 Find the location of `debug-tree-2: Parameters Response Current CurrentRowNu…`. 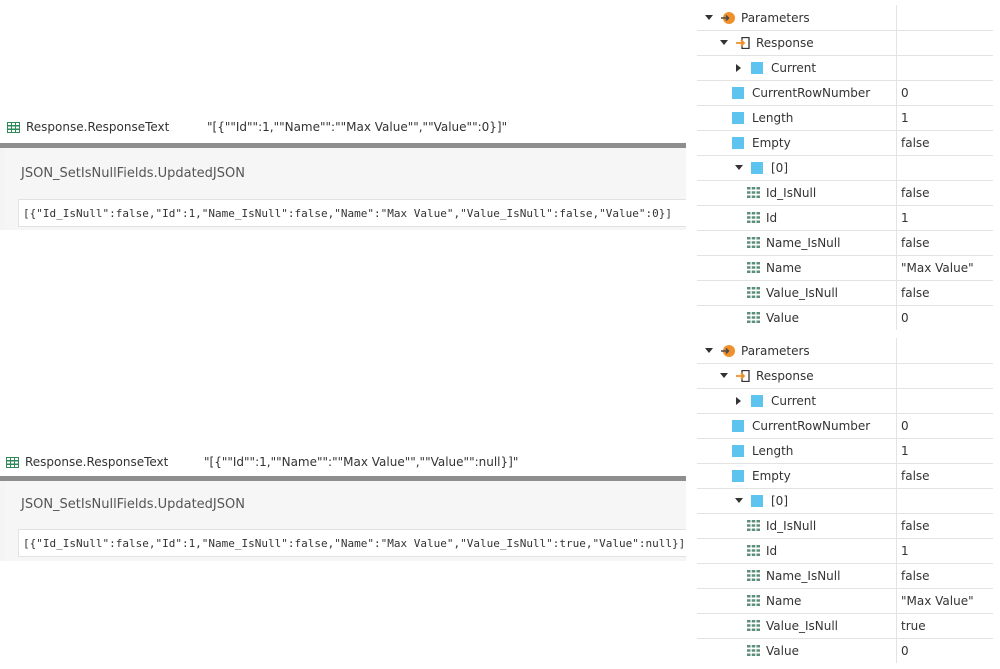

debug-tree-2: Parameters Response Current CurrentRowNu… is located at coordinates (845, 500).